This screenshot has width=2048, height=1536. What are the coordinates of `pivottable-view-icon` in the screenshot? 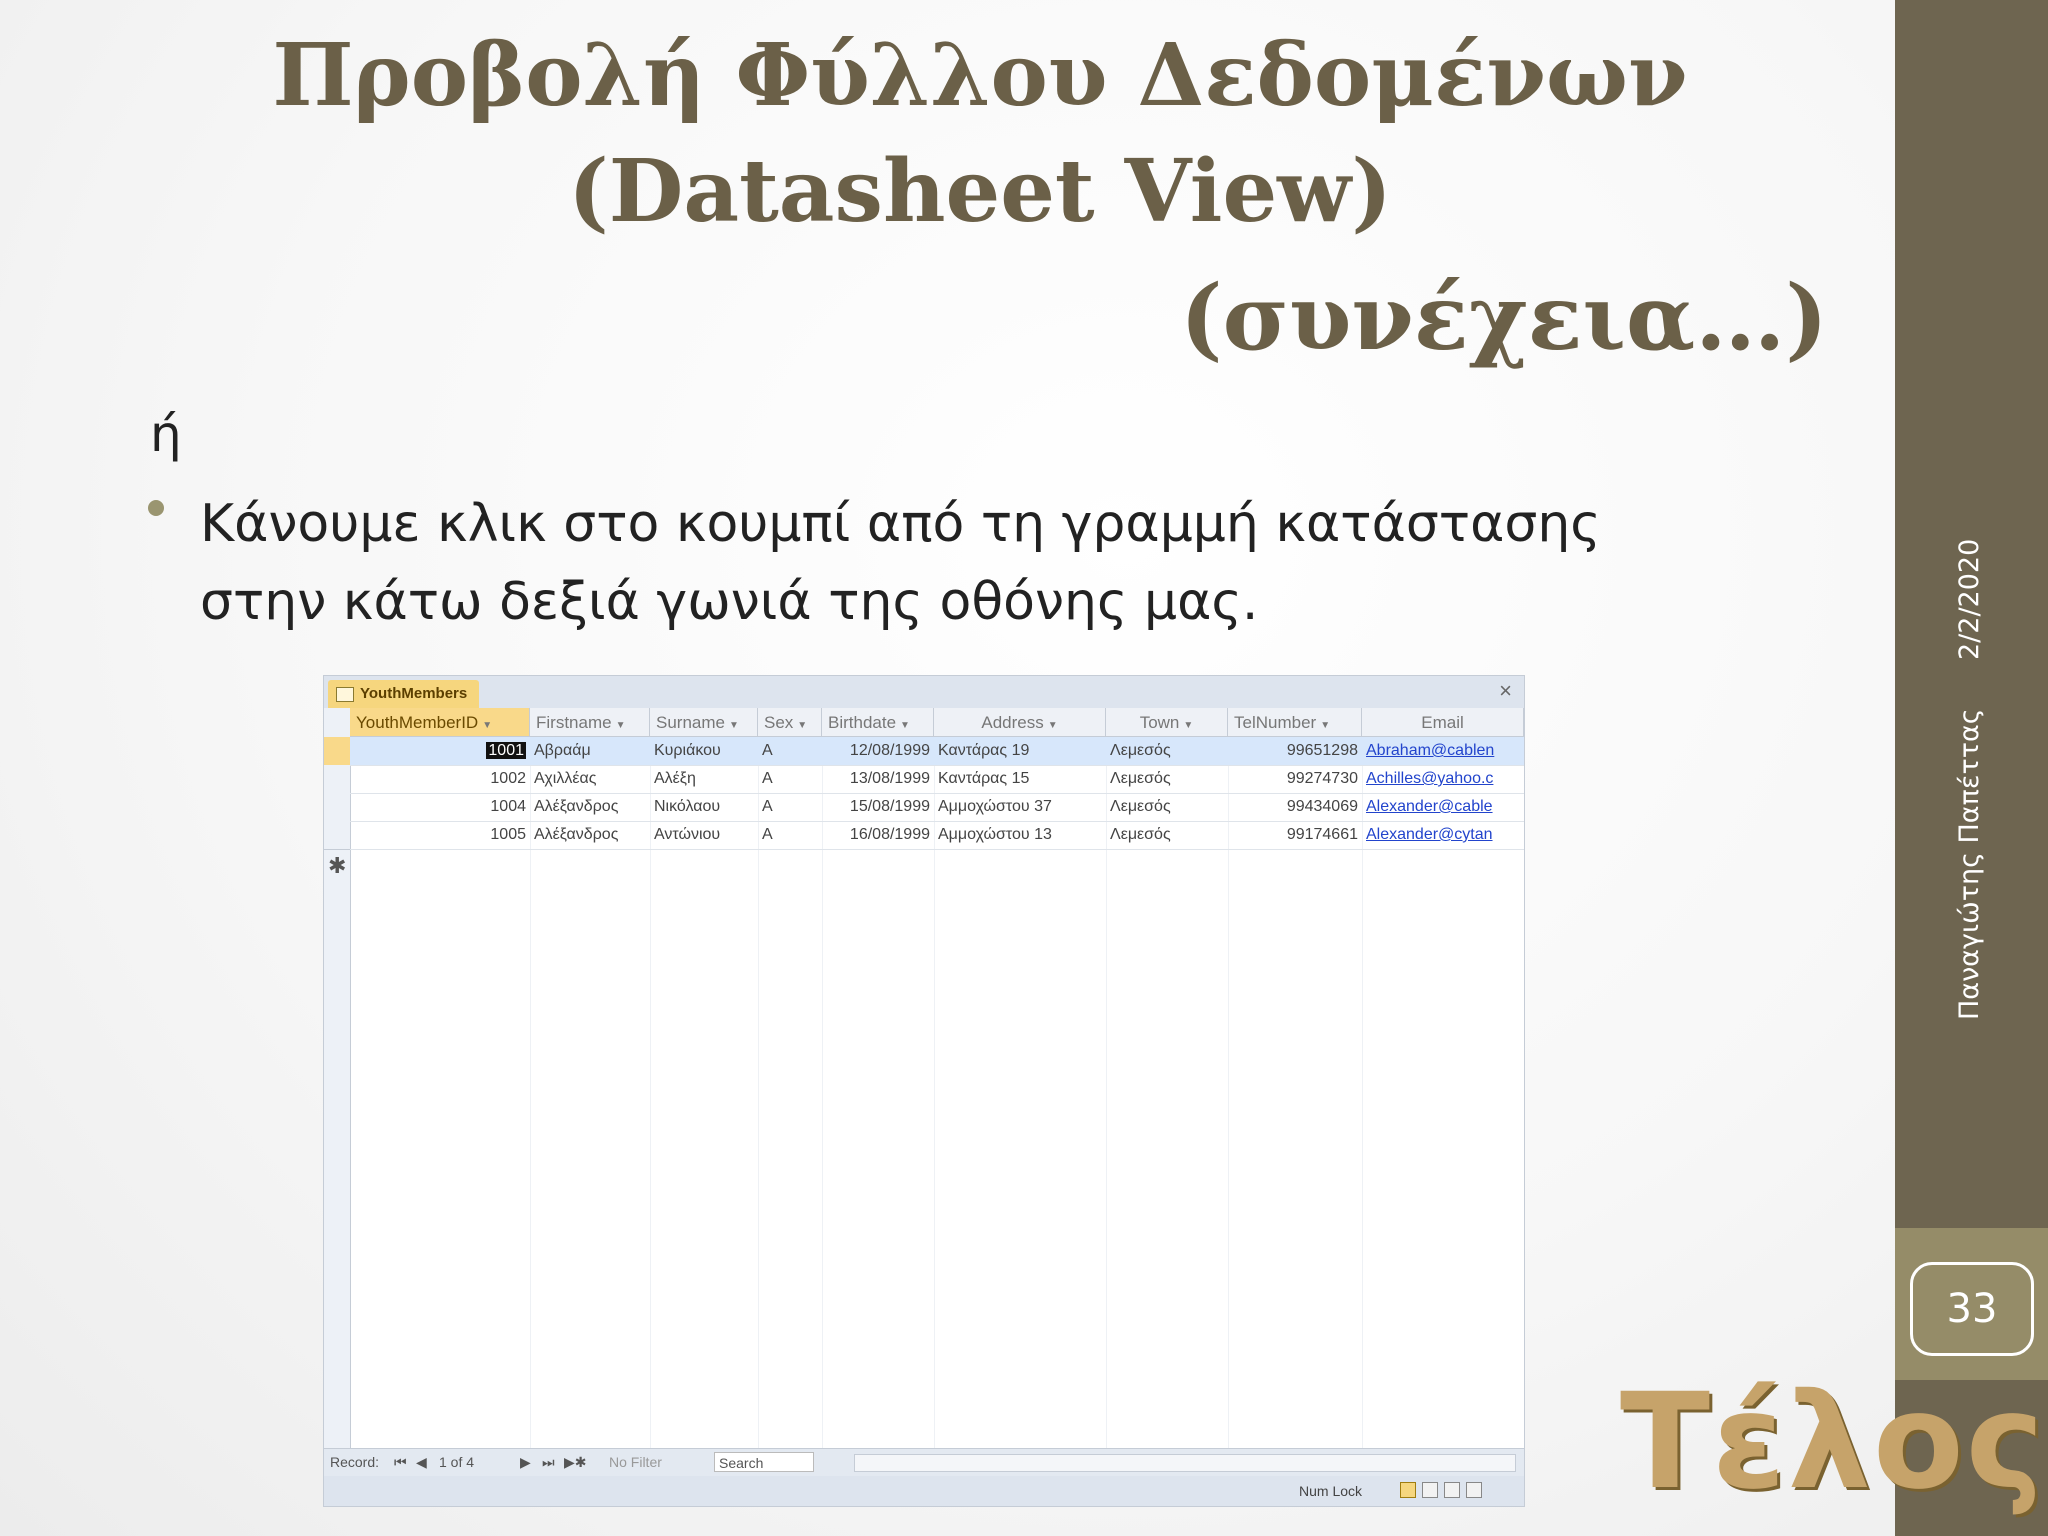 It's located at (1430, 1490).